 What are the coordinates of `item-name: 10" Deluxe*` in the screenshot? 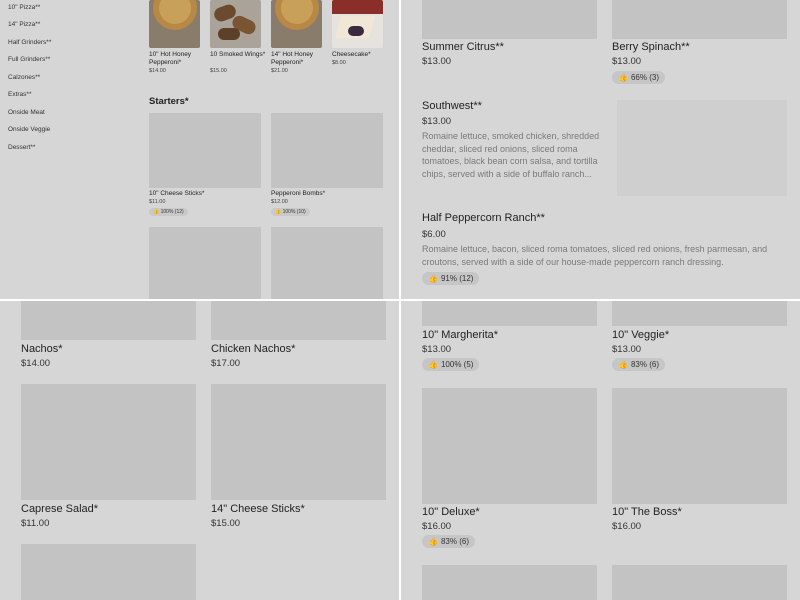 It's located at (451, 512).